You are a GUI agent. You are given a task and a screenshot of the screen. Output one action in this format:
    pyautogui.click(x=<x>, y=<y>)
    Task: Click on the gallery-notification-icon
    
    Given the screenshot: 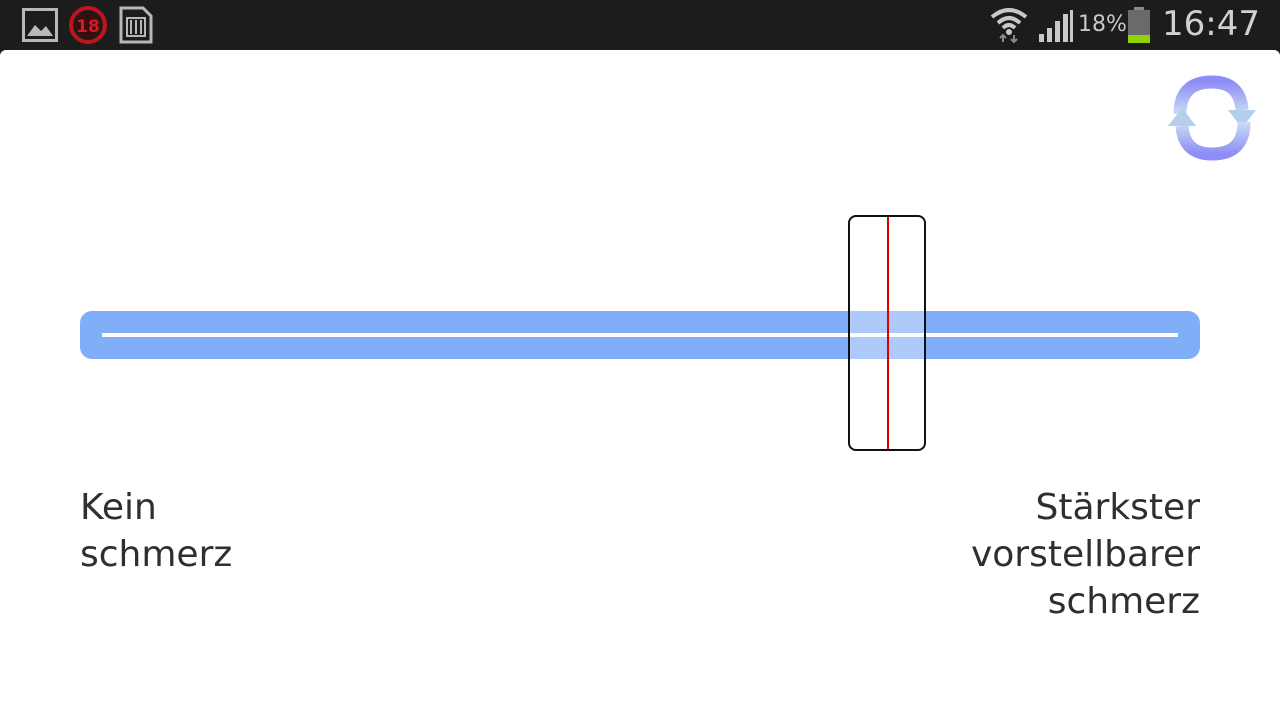 What is the action you would take?
    pyautogui.click(x=40, y=25)
    